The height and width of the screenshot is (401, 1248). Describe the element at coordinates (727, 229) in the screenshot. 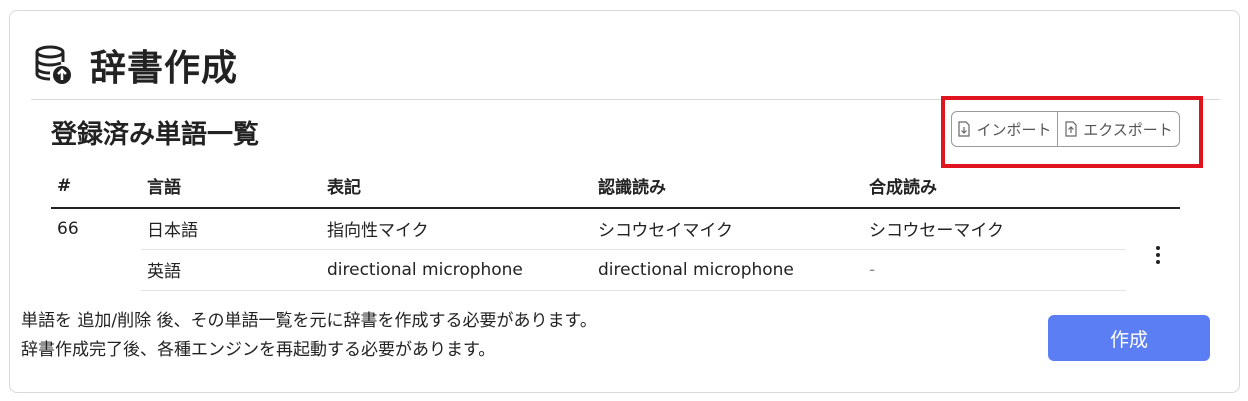

I see `cell-recognition: シコウセイマイク` at that location.